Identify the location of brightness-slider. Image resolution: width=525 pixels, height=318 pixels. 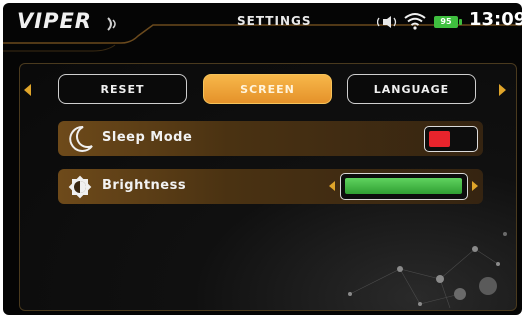
(404, 186).